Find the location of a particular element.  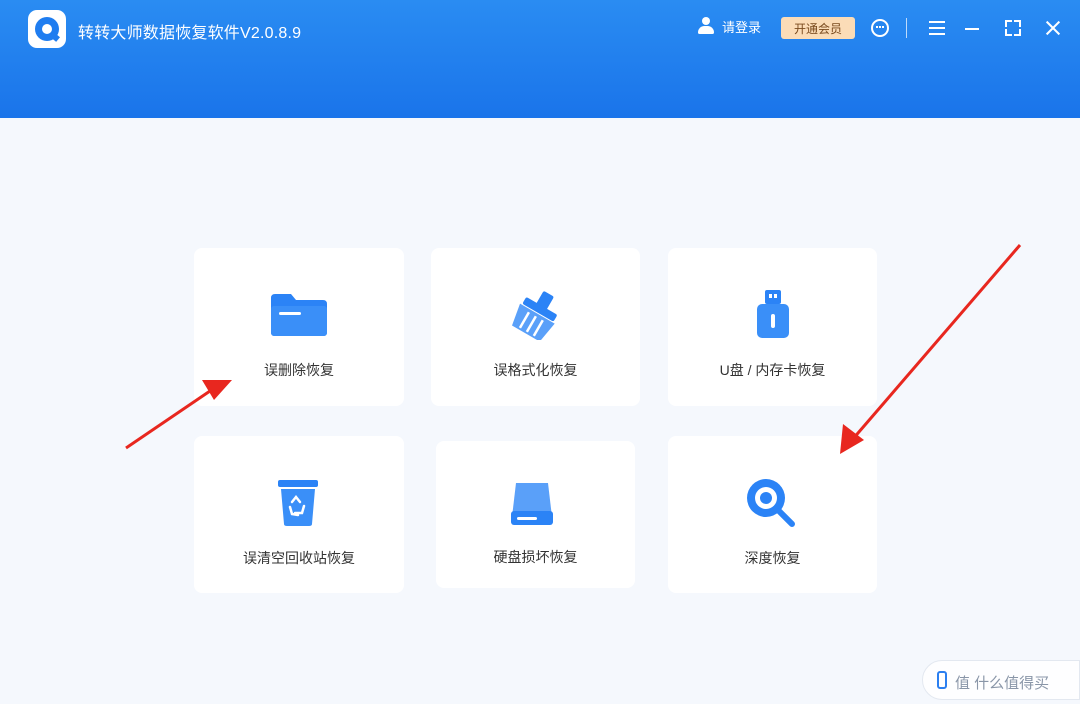

user-icon is located at coordinates (706, 26).